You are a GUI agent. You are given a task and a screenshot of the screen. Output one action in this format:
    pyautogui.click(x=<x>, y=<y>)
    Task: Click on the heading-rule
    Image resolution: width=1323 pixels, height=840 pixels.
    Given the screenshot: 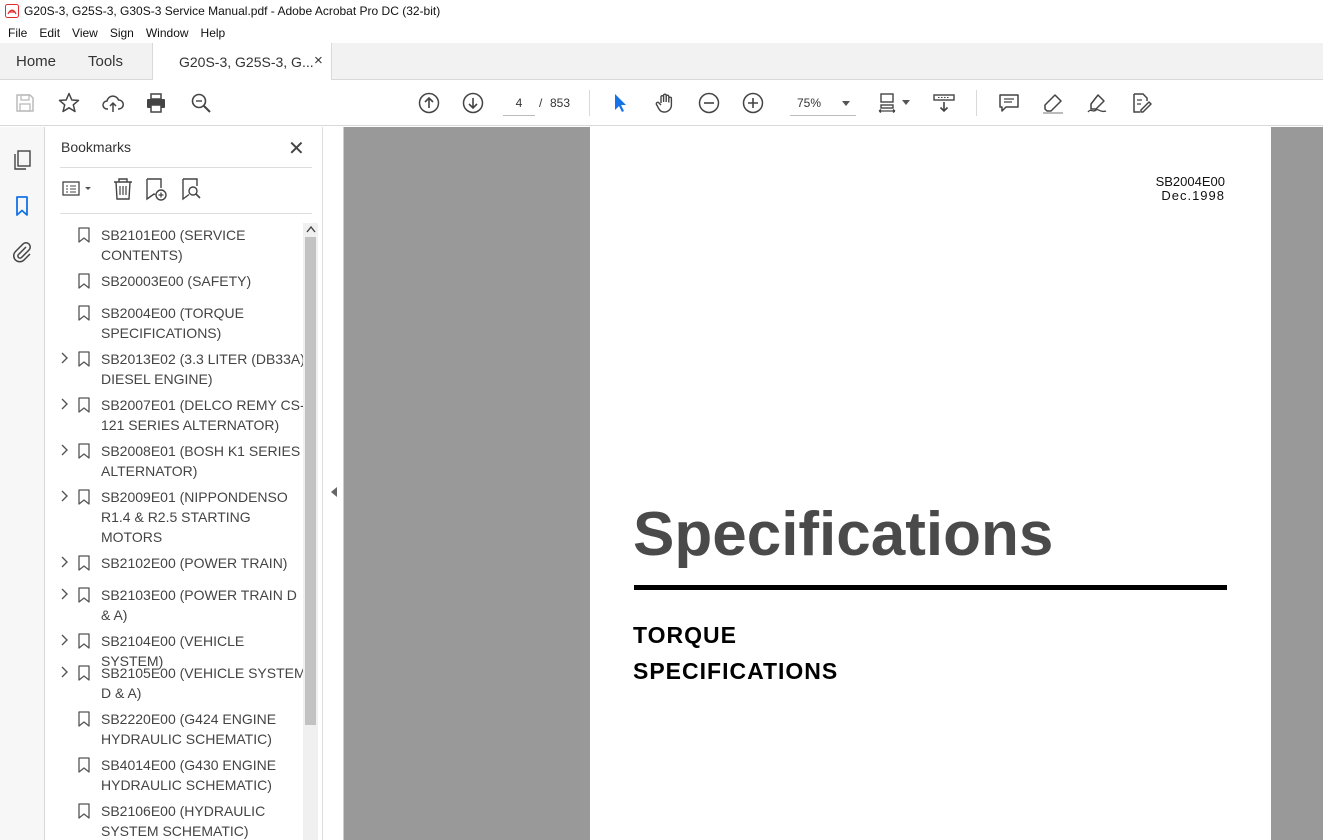 What is the action you would take?
    pyautogui.click(x=930, y=587)
    